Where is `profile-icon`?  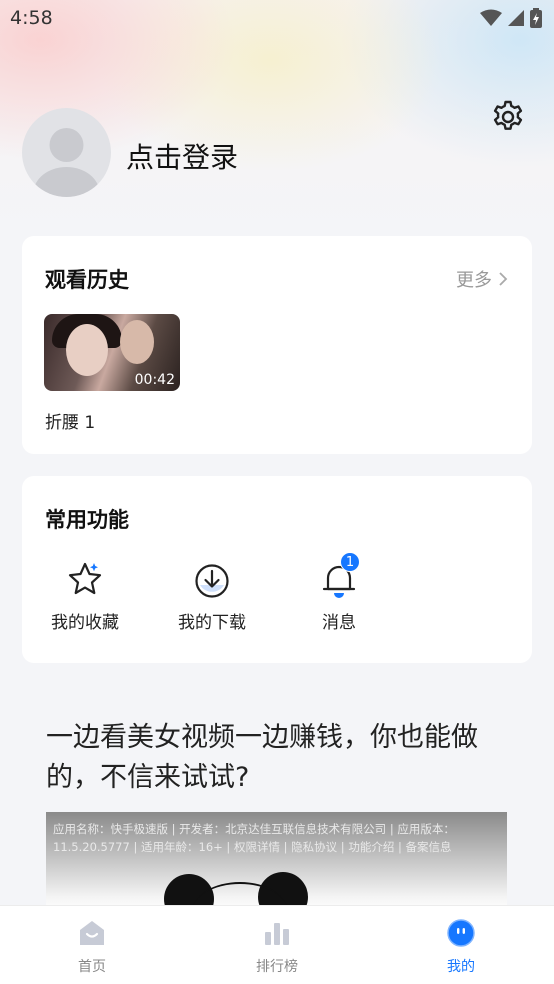
profile-icon is located at coordinates (461, 933).